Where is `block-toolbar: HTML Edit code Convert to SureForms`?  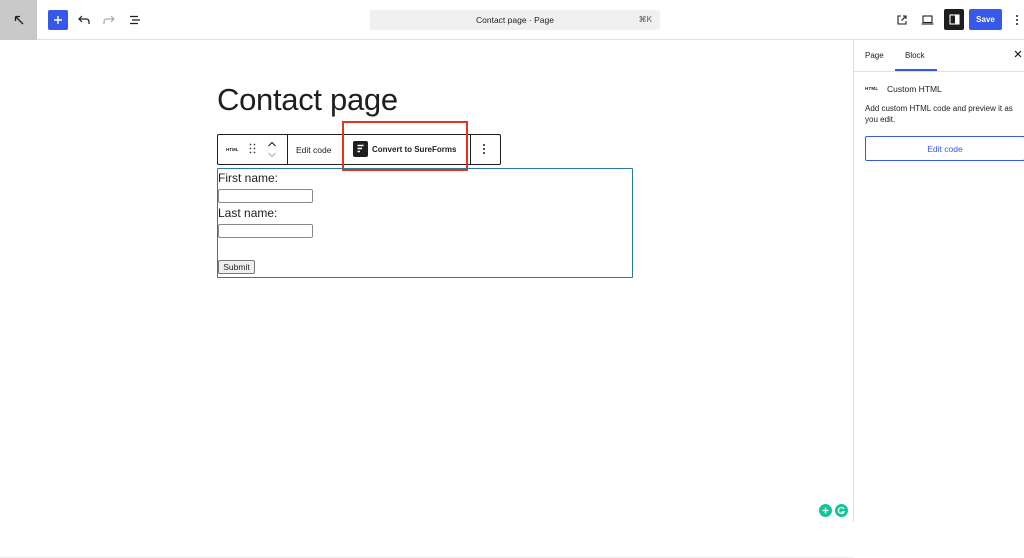
block-toolbar: HTML Edit code Convert to SureForms is located at coordinates (359, 149).